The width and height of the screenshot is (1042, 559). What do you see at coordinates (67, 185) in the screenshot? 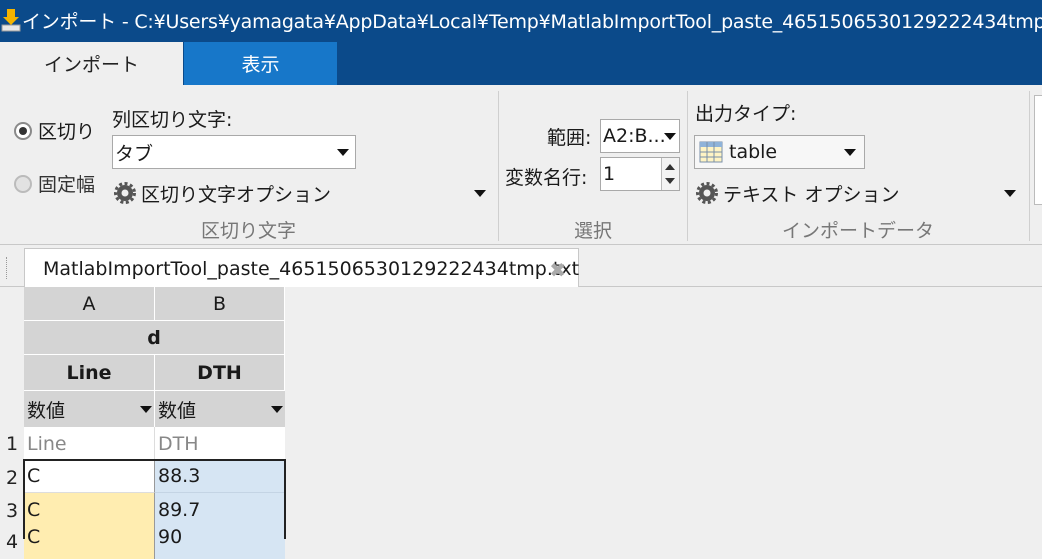
I see `radio-fixed-width-label: 固定幅` at bounding box center [67, 185].